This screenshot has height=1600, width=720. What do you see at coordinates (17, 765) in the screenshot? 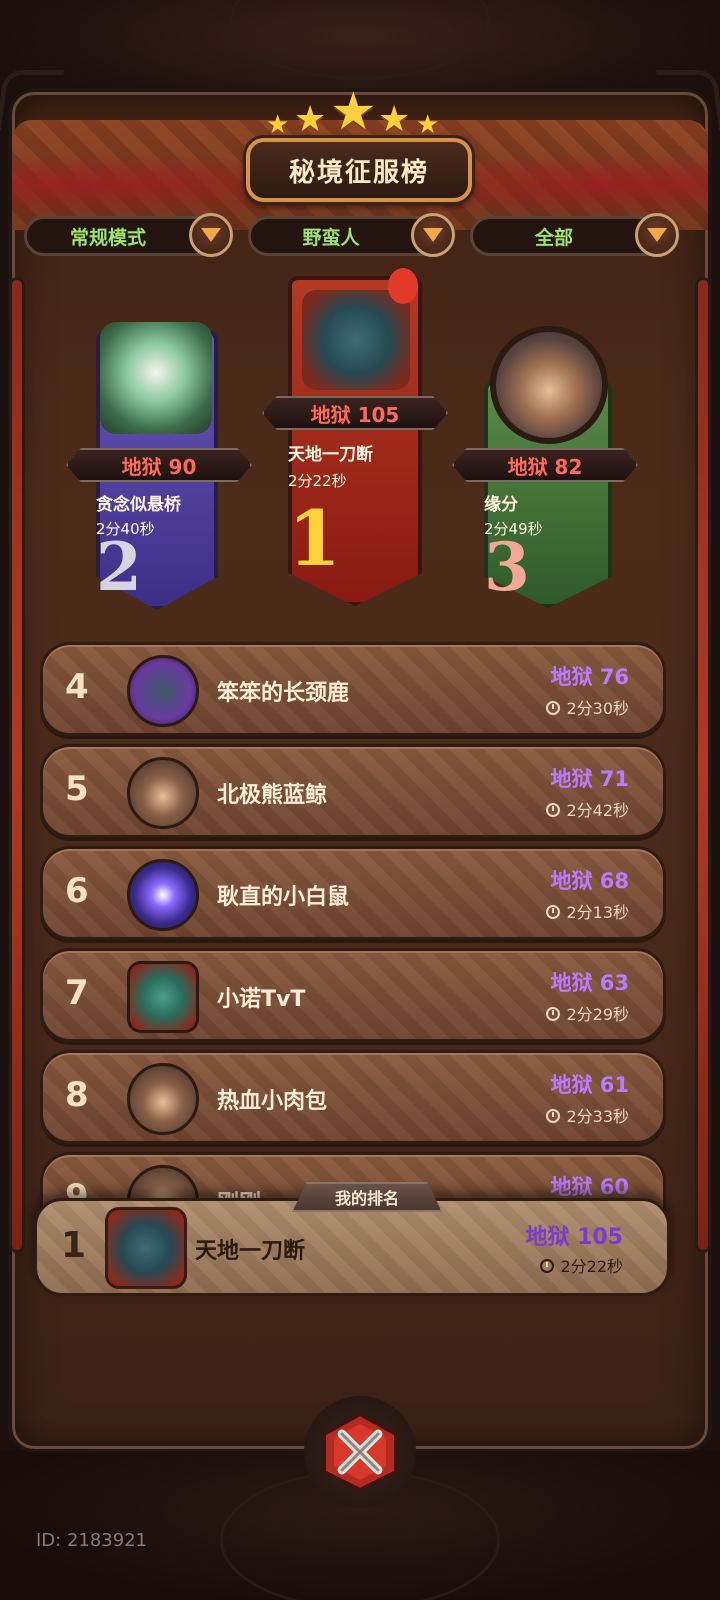
I see `left-rail` at bounding box center [17, 765].